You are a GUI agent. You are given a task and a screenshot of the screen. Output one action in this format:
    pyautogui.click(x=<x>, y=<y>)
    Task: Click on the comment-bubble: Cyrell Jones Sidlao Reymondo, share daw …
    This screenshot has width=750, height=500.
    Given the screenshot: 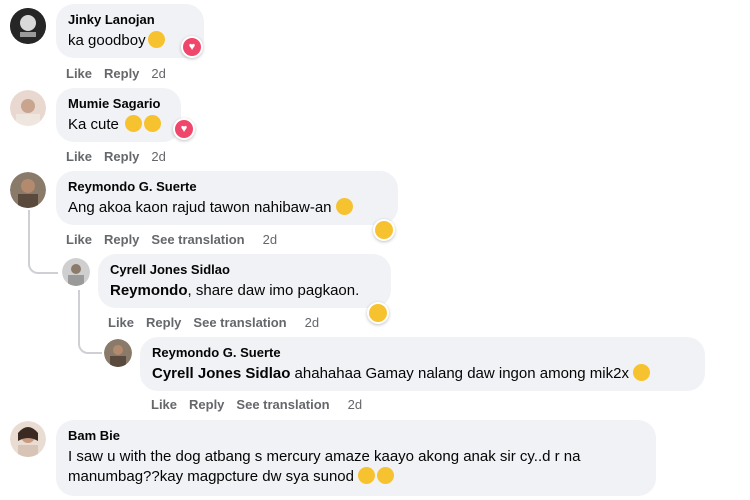 What is the action you would take?
    pyautogui.click(x=244, y=281)
    